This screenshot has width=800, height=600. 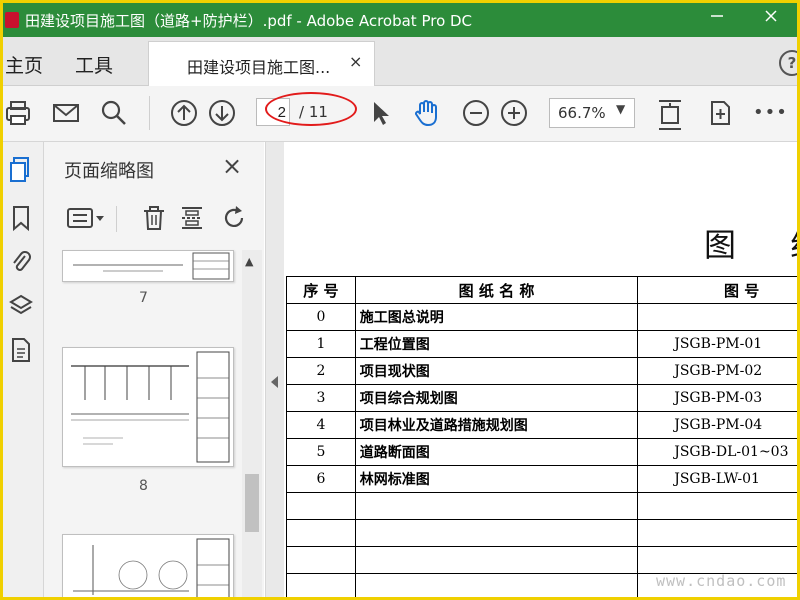 I want to click on table-row: 3 项目综合规划图 JSGB-PM-03, so click(x=541, y=398).